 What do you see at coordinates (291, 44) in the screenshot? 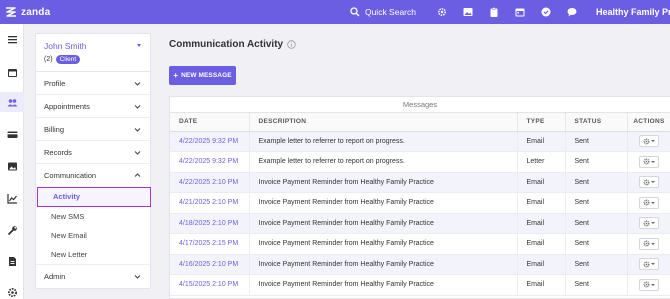
I see `info-icon` at bounding box center [291, 44].